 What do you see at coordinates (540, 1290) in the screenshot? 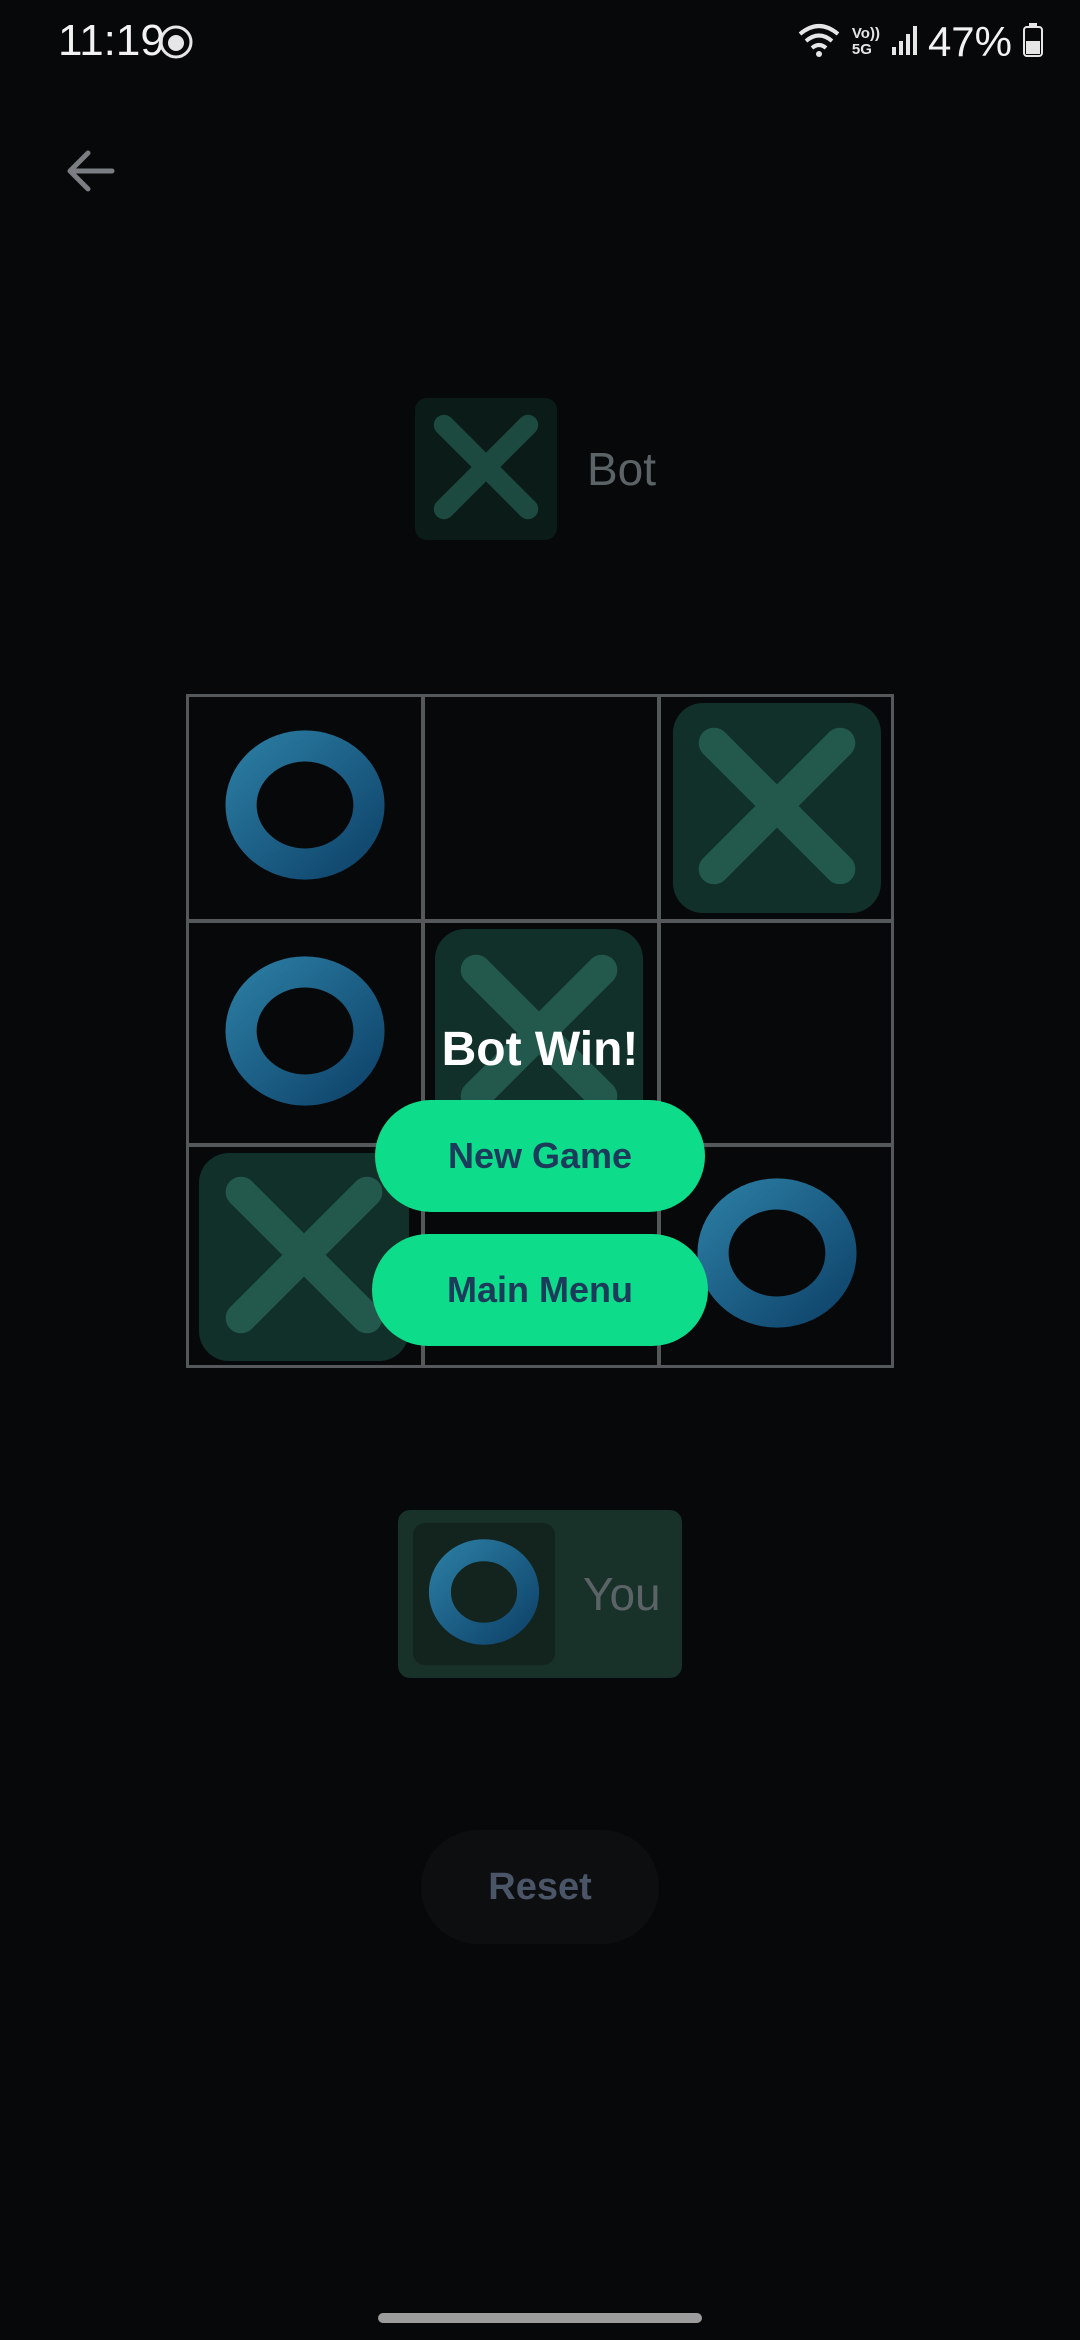
I see `main-menu-button: Main Menu` at bounding box center [540, 1290].